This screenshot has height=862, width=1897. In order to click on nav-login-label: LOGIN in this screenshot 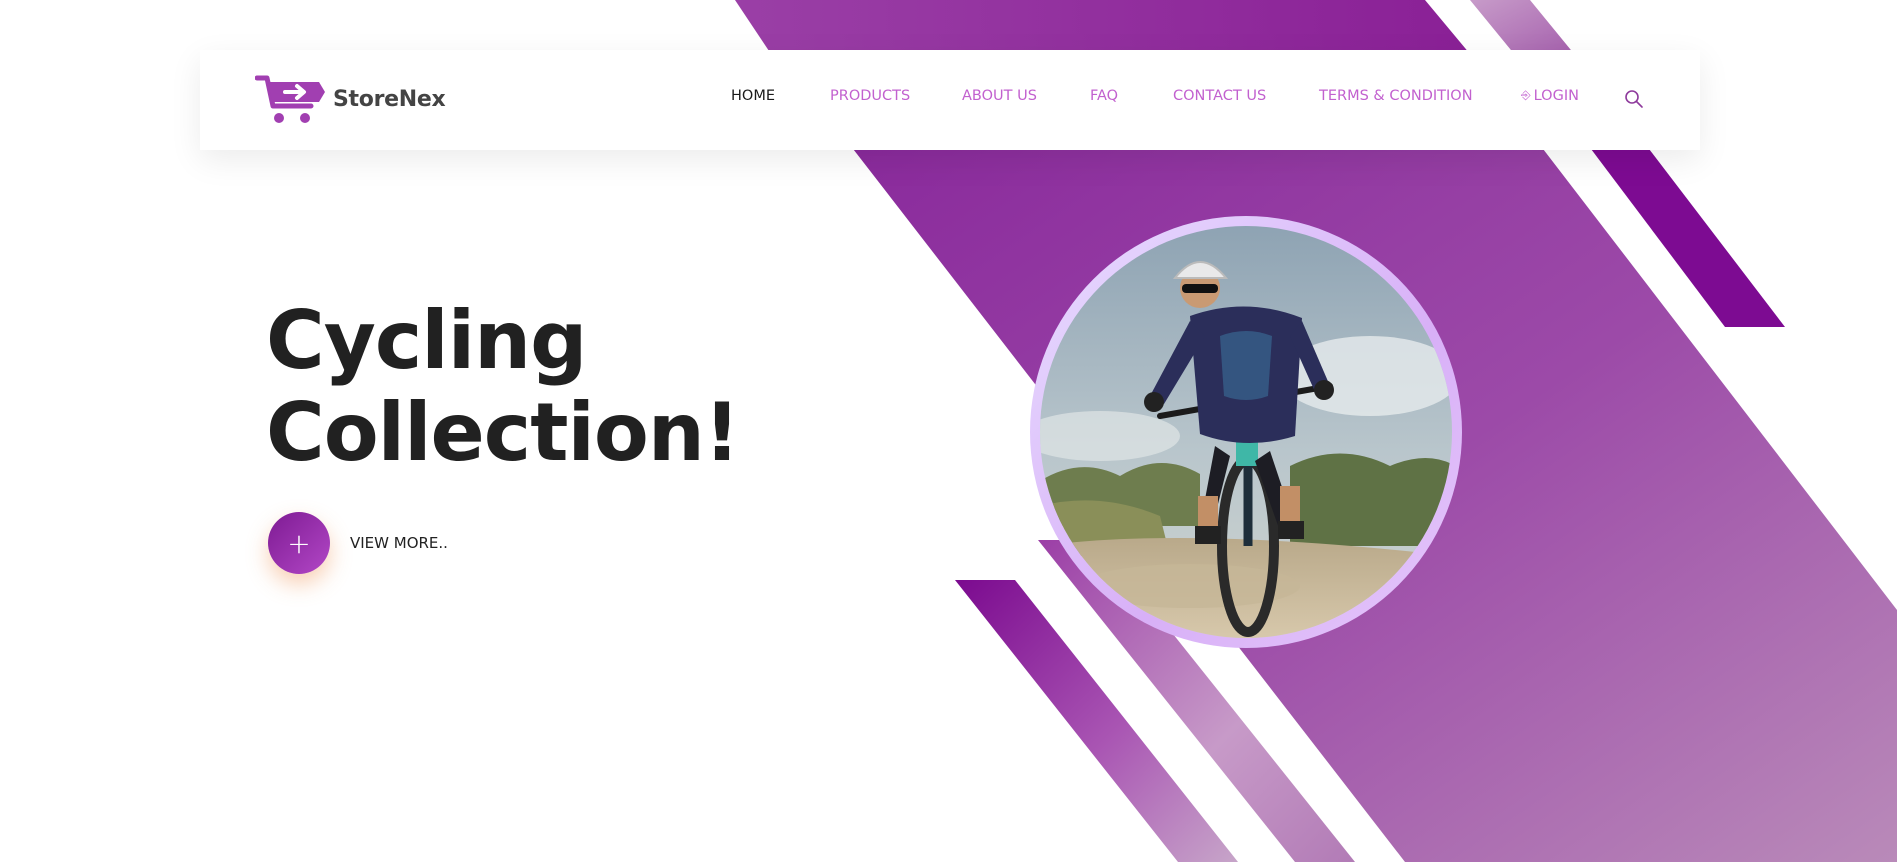, I will do `click(1556, 96)`.